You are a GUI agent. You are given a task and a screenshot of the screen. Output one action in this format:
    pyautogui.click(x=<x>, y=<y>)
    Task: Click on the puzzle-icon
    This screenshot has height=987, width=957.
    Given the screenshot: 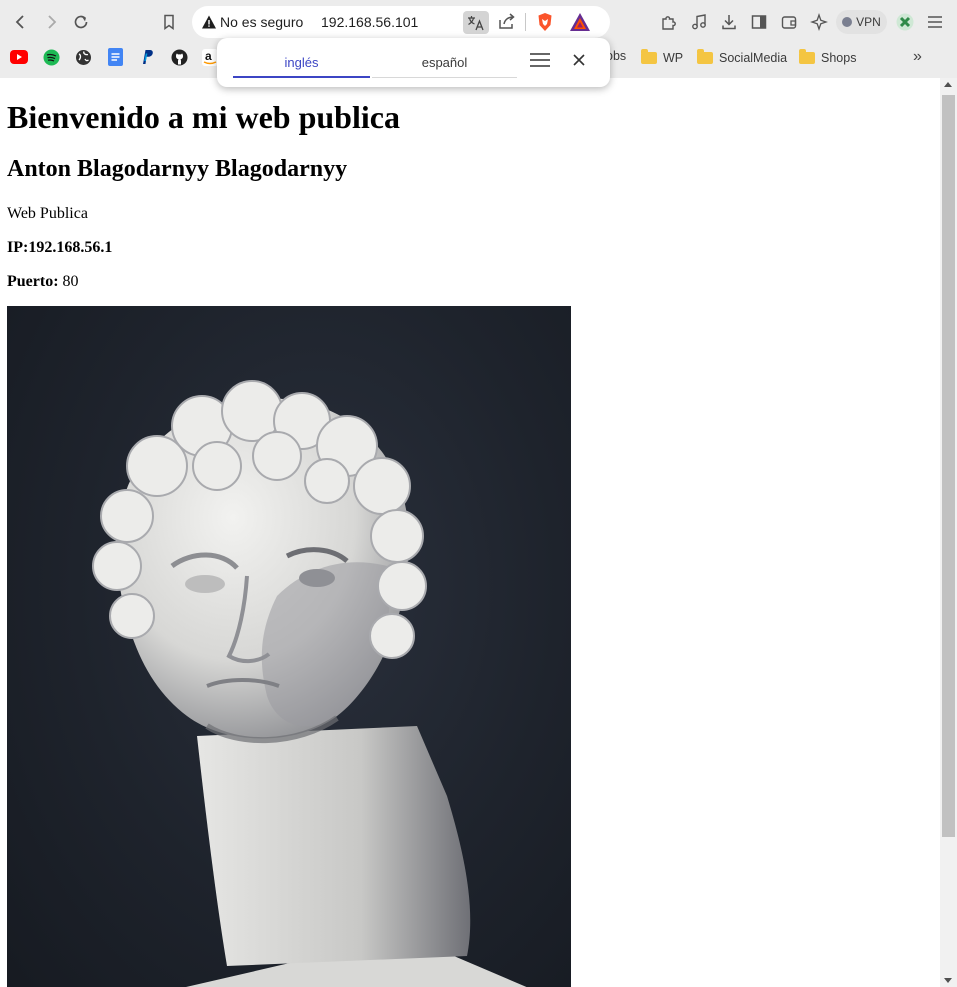 What is the action you would take?
    pyautogui.click(x=669, y=23)
    